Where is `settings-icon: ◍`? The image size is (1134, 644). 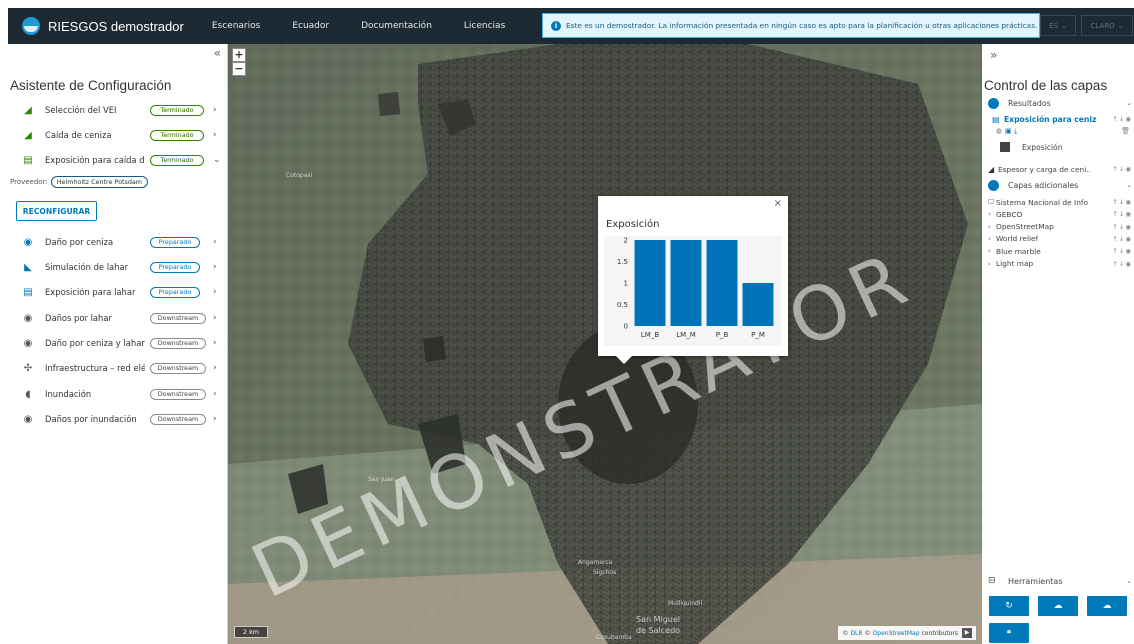
settings-icon: ◍ is located at coordinates (999, 131).